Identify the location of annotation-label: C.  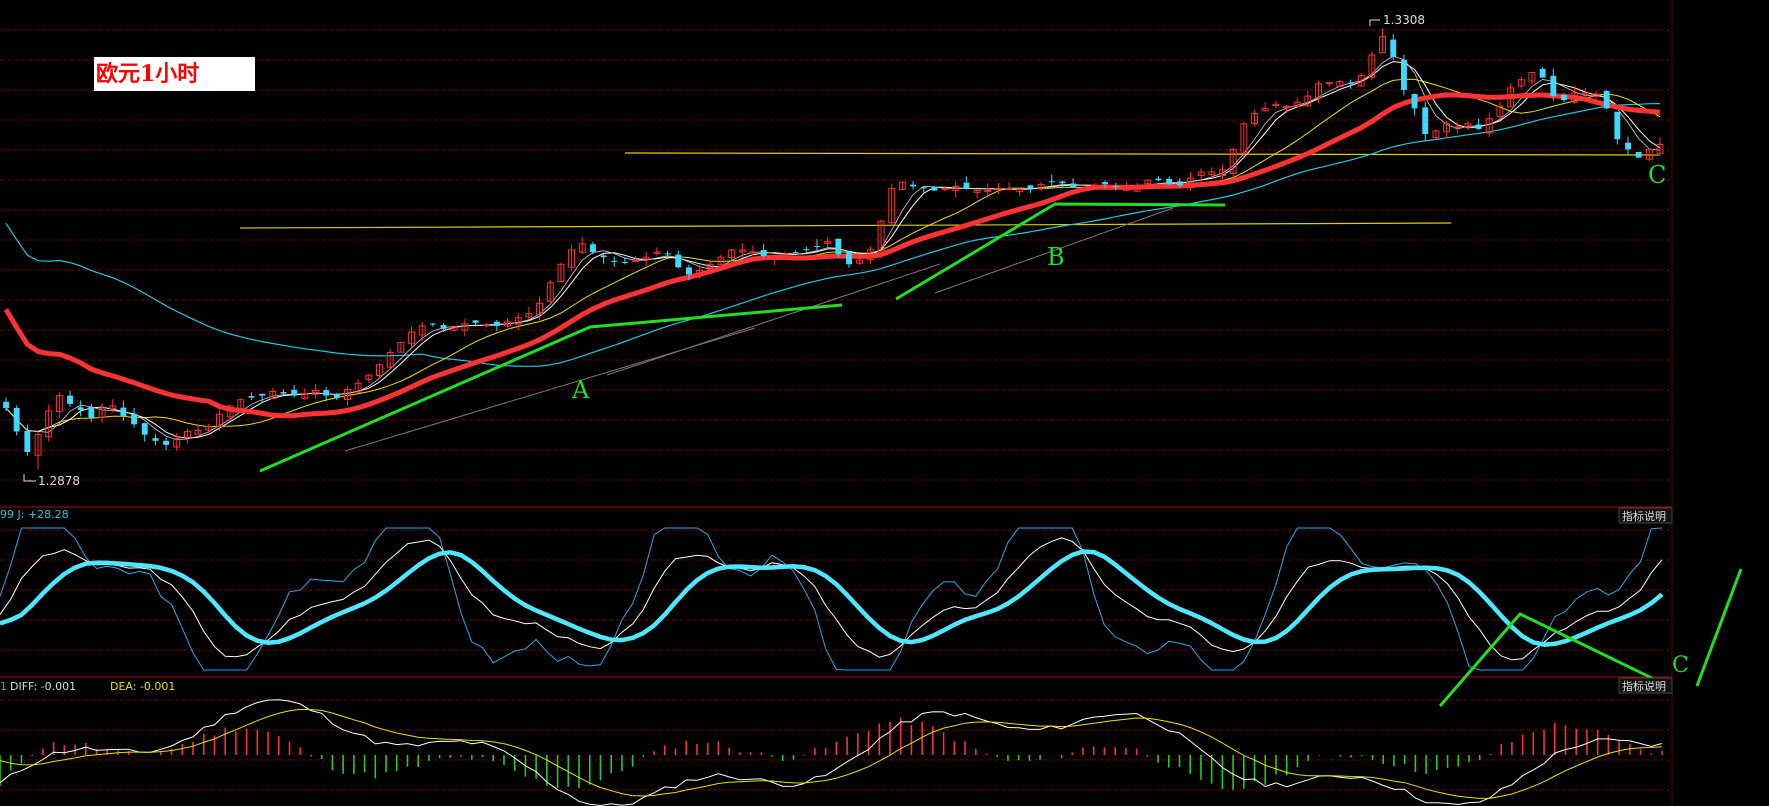
(1657, 175).